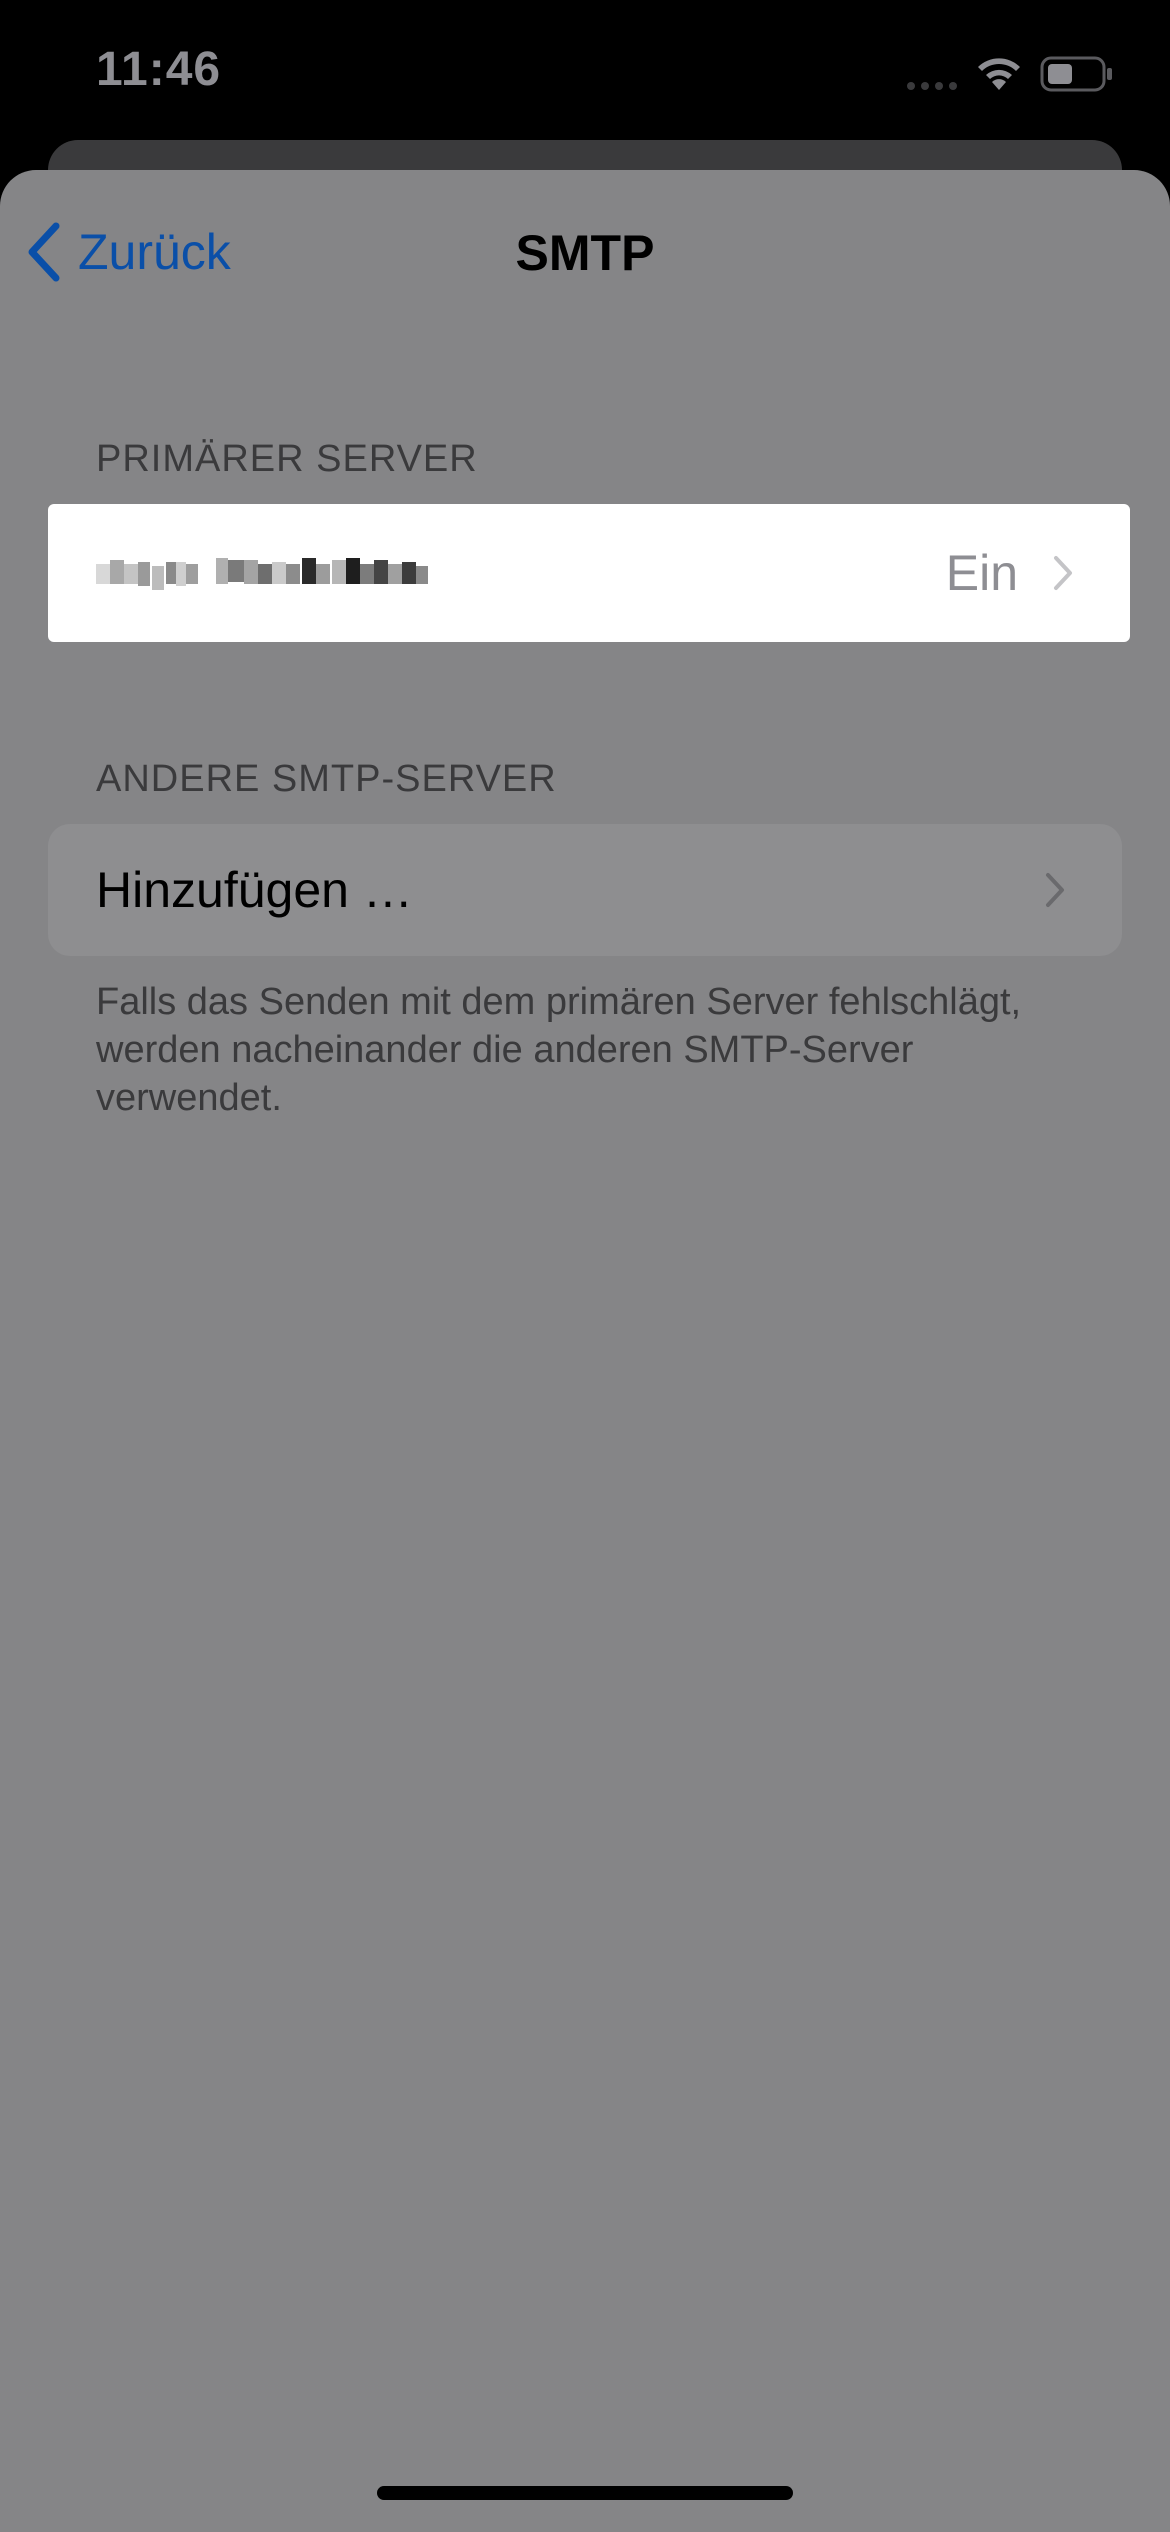 The image size is (1170, 2532). I want to click on battery-icon, so click(1076, 74).